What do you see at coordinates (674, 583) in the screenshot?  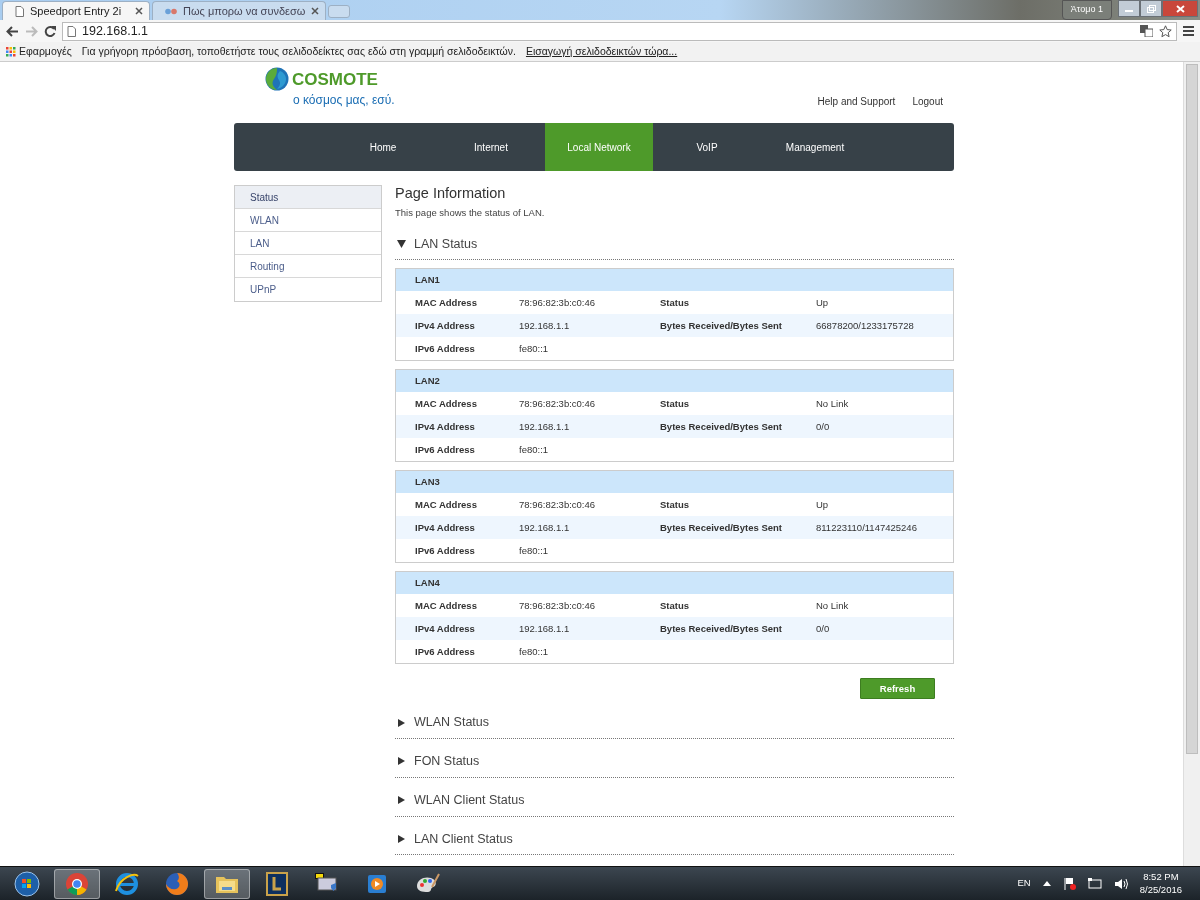 I see `port-header: LAN4` at bounding box center [674, 583].